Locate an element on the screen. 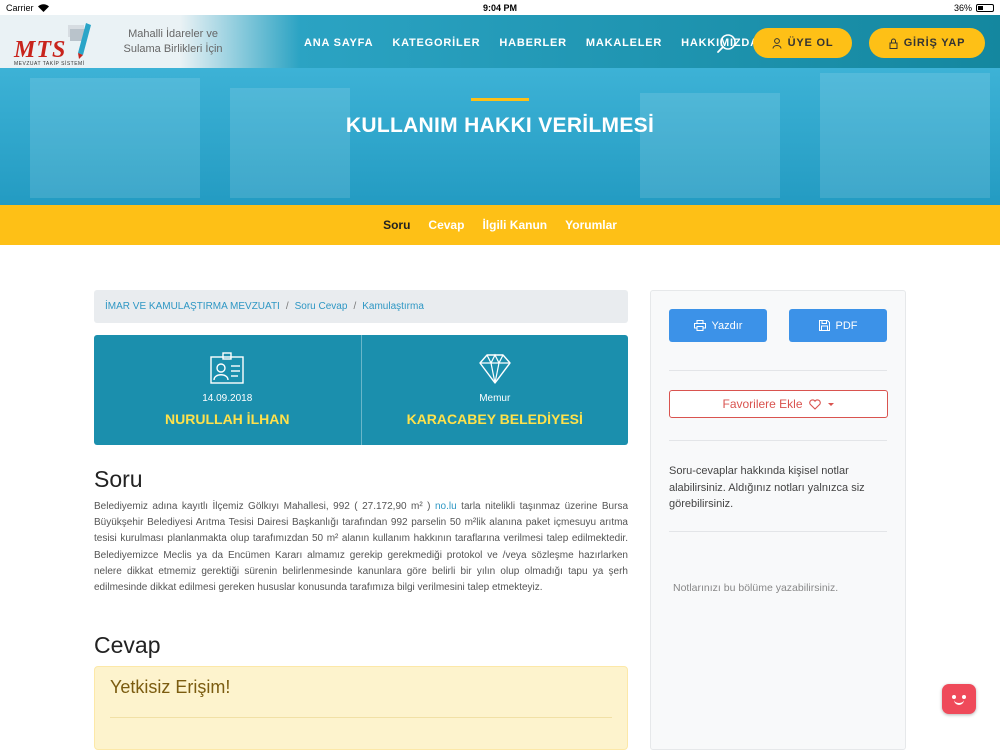 This screenshot has height=750, width=1000. print-button: Yazdır is located at coordinates (718, 325).